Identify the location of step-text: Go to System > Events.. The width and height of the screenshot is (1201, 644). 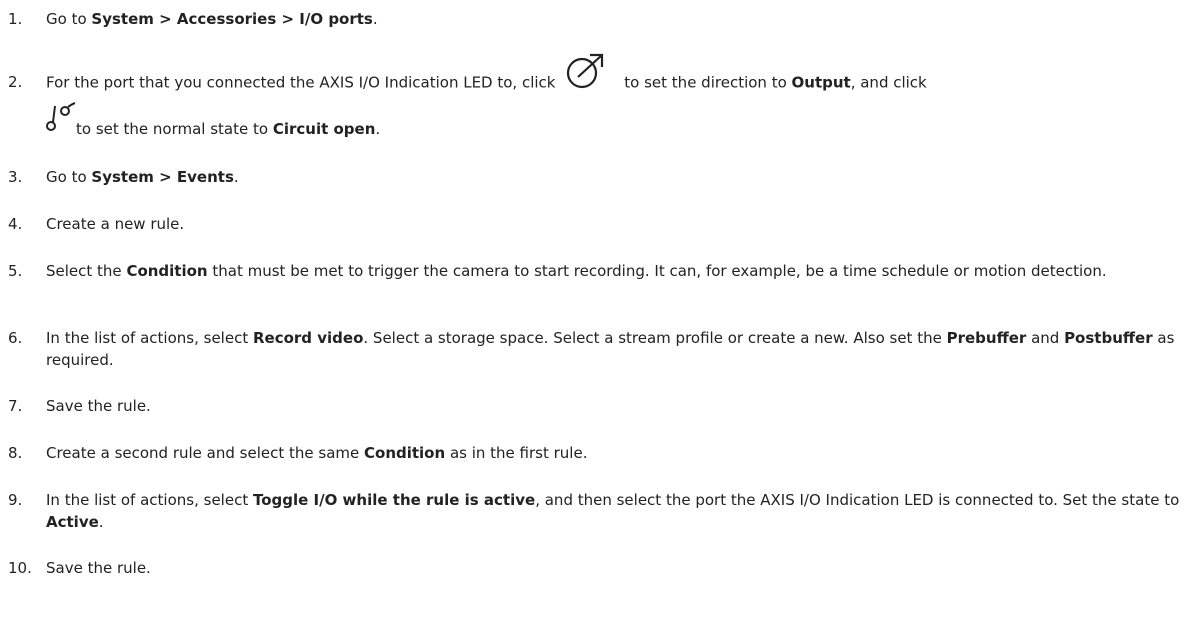
(621, 177).